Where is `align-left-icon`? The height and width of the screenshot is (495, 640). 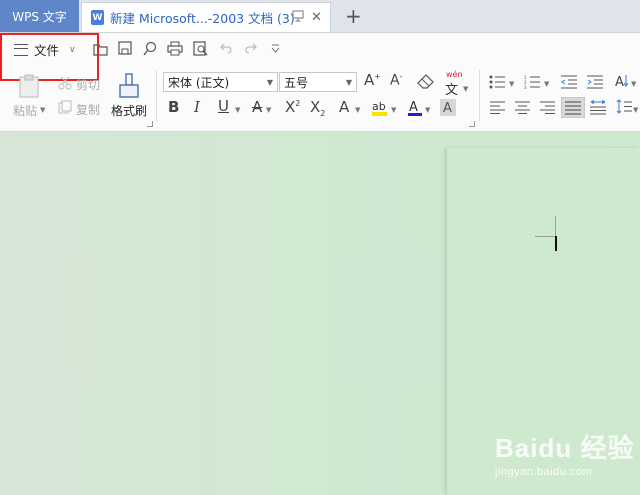
align-left-icon is located at coordinates (497, 107).